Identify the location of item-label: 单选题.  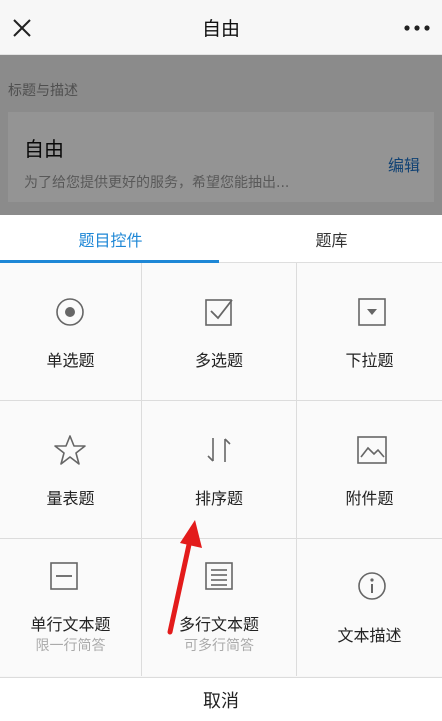
(70, 360).